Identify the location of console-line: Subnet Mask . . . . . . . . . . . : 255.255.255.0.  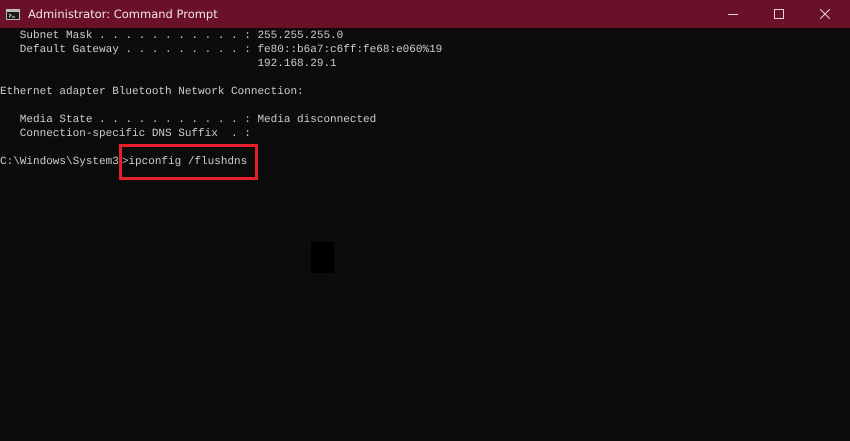
(181, 36).